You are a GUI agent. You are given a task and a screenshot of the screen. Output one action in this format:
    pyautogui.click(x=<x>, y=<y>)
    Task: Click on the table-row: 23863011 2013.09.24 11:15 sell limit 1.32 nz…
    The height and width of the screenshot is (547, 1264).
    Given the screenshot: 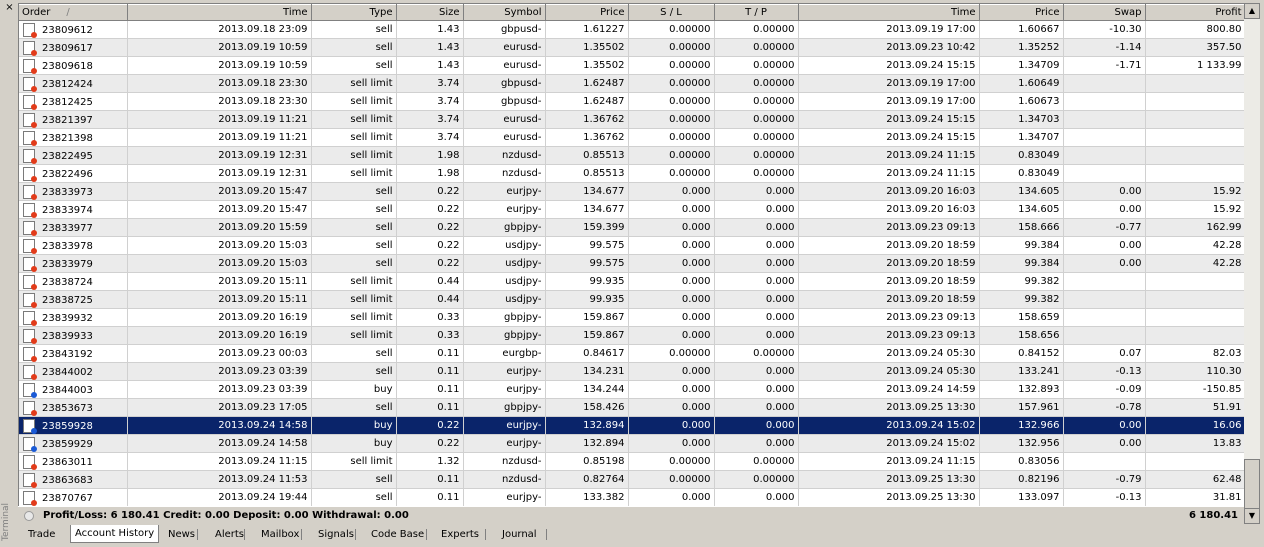 What is the action you would take?
    pyautogui.click(x=632, y=461)
    